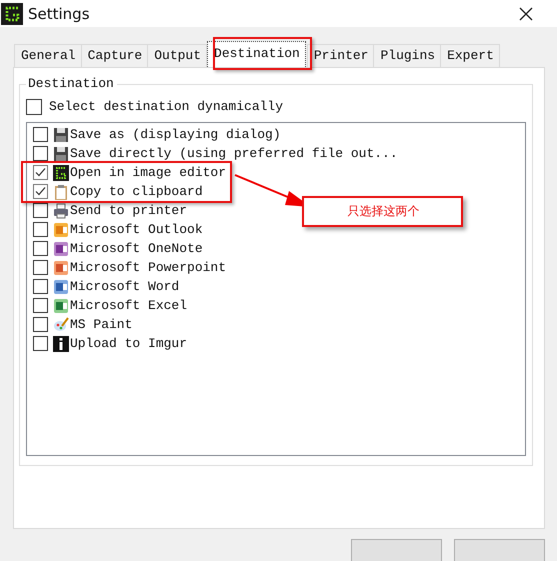  I want to click on list-item: Copy to clipboard, so click(136, 191).